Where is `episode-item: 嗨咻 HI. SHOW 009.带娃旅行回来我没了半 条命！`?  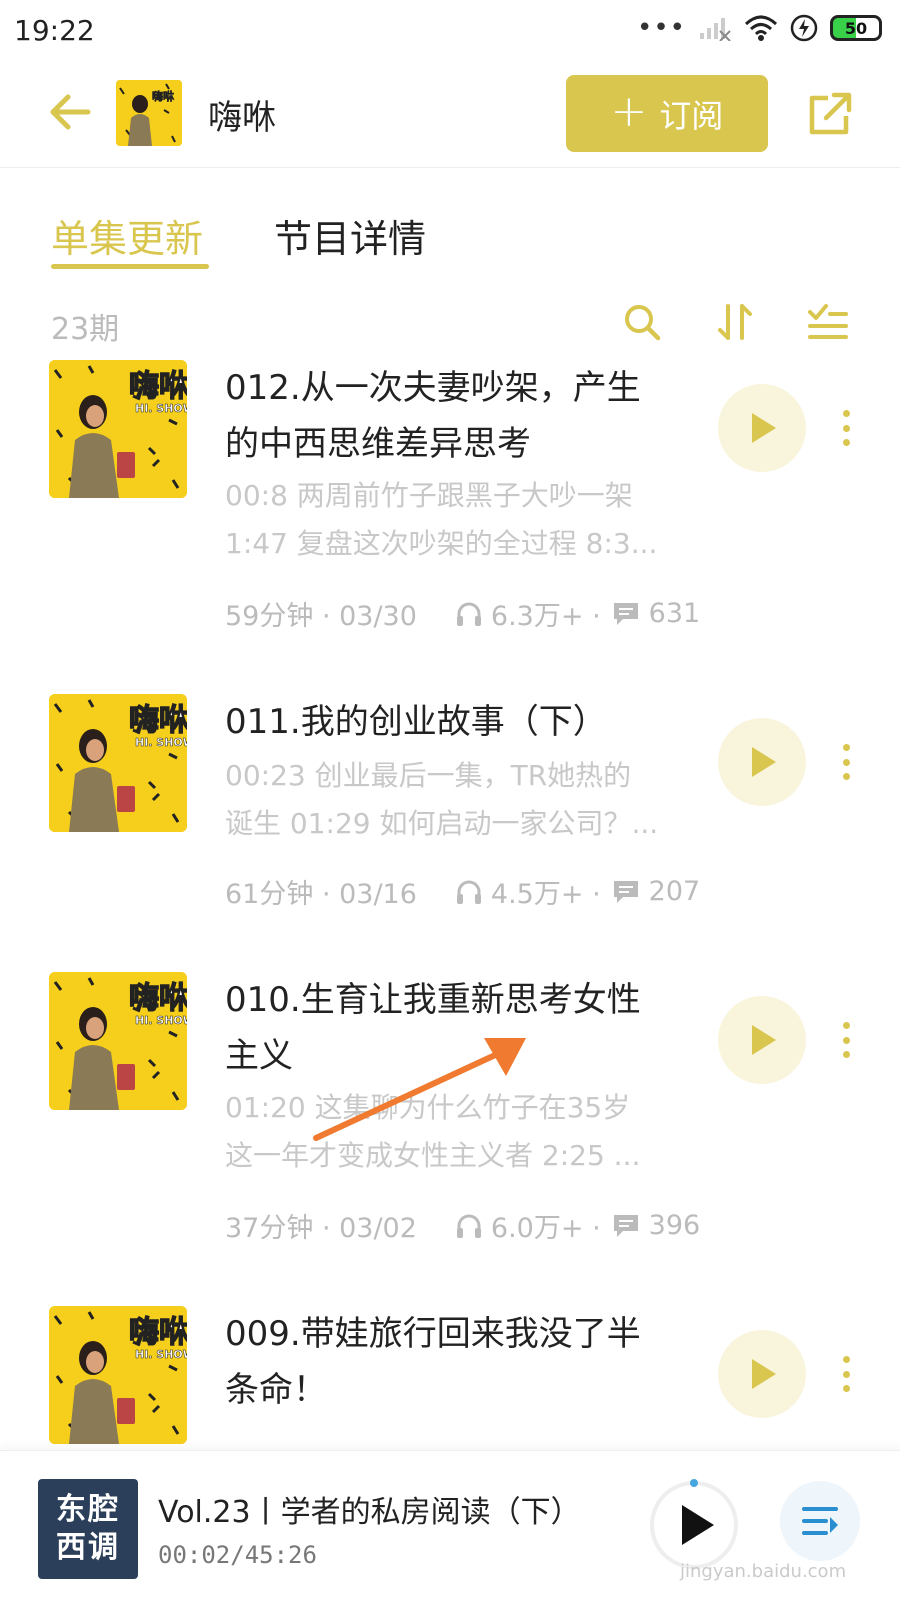 episode-item: 嗨咻 HI. SHOW 009.带娃旅行回来我没了半 条命！ is located at coordinates (450, 1378).